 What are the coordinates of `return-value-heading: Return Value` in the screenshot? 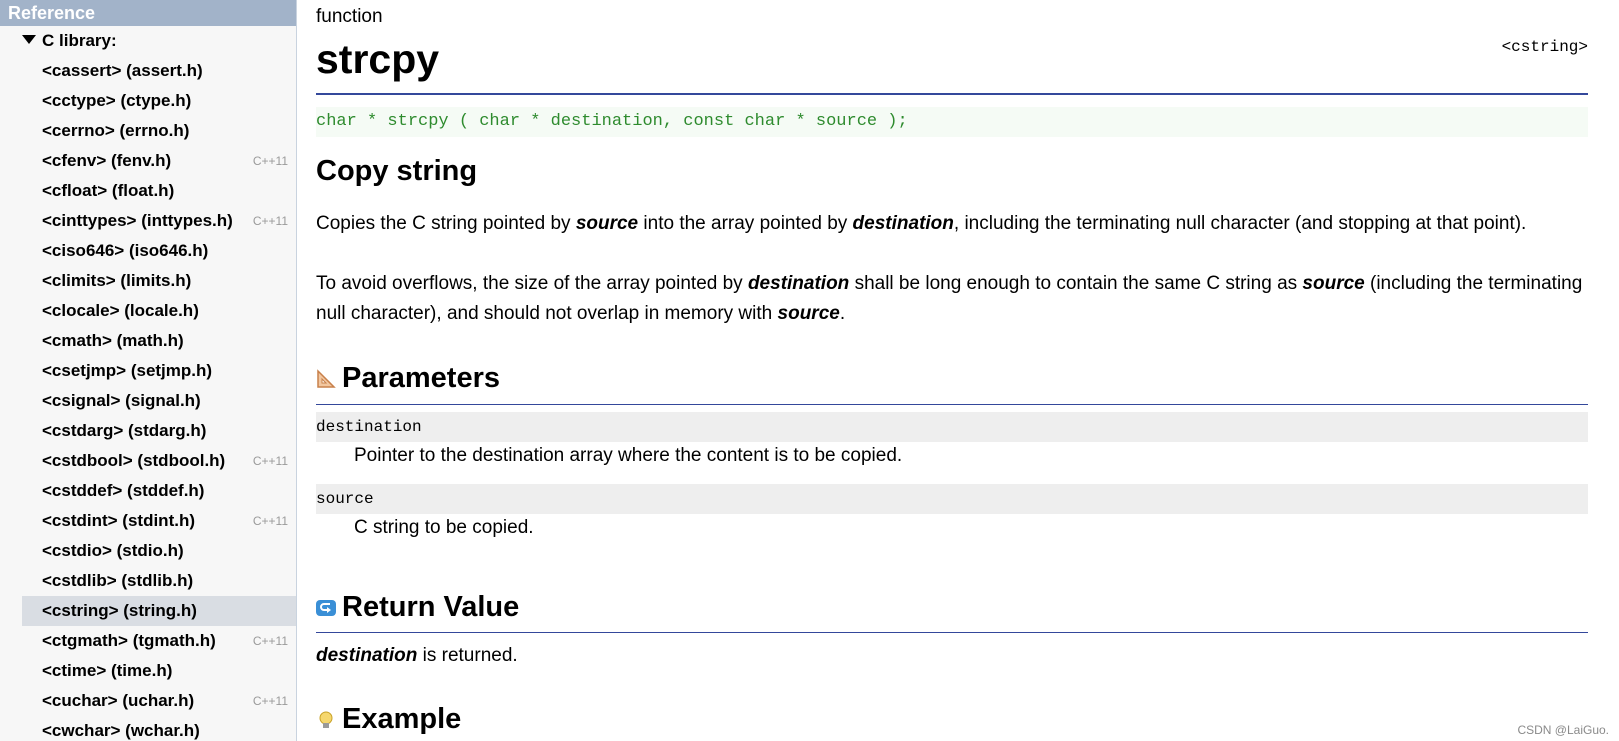 It's located at (417, 607).